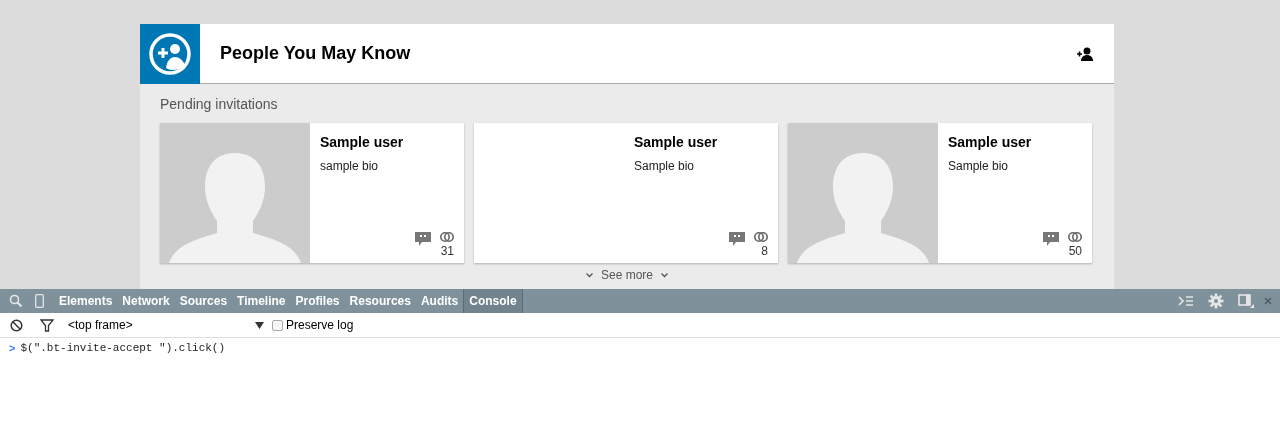  Describe the element at coordinates (447, 251) in the screenshot. I see `connection-count: 31` at that location.